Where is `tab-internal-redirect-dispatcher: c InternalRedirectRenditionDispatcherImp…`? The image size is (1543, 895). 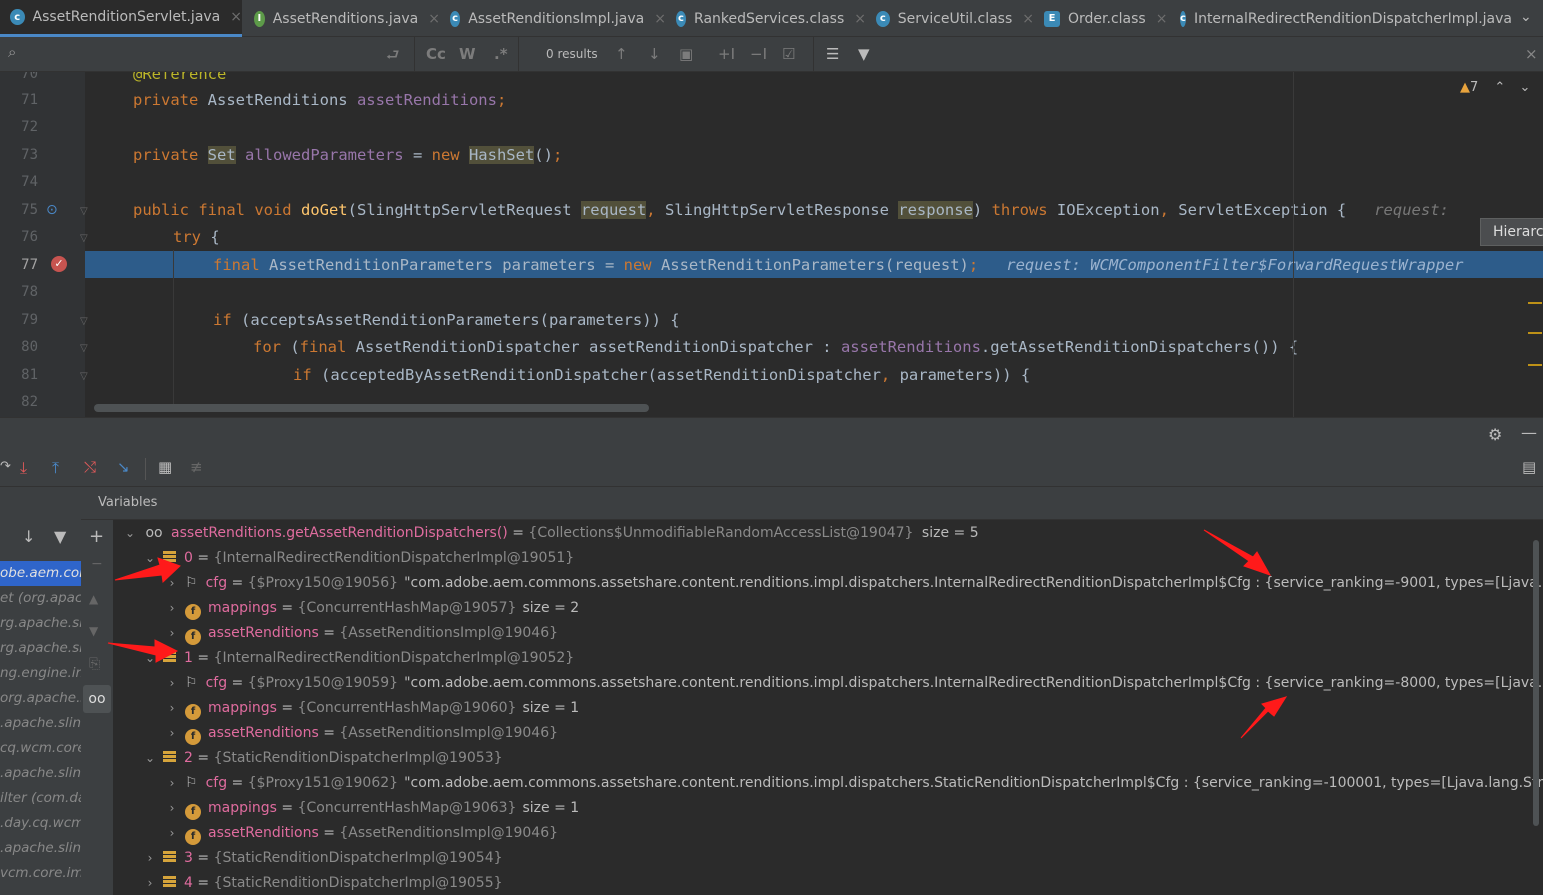
tab-internal-redirect-dispatcher: c InternalRedirectRenditionDispatcherImp… is located at coordinates (1341, 18).